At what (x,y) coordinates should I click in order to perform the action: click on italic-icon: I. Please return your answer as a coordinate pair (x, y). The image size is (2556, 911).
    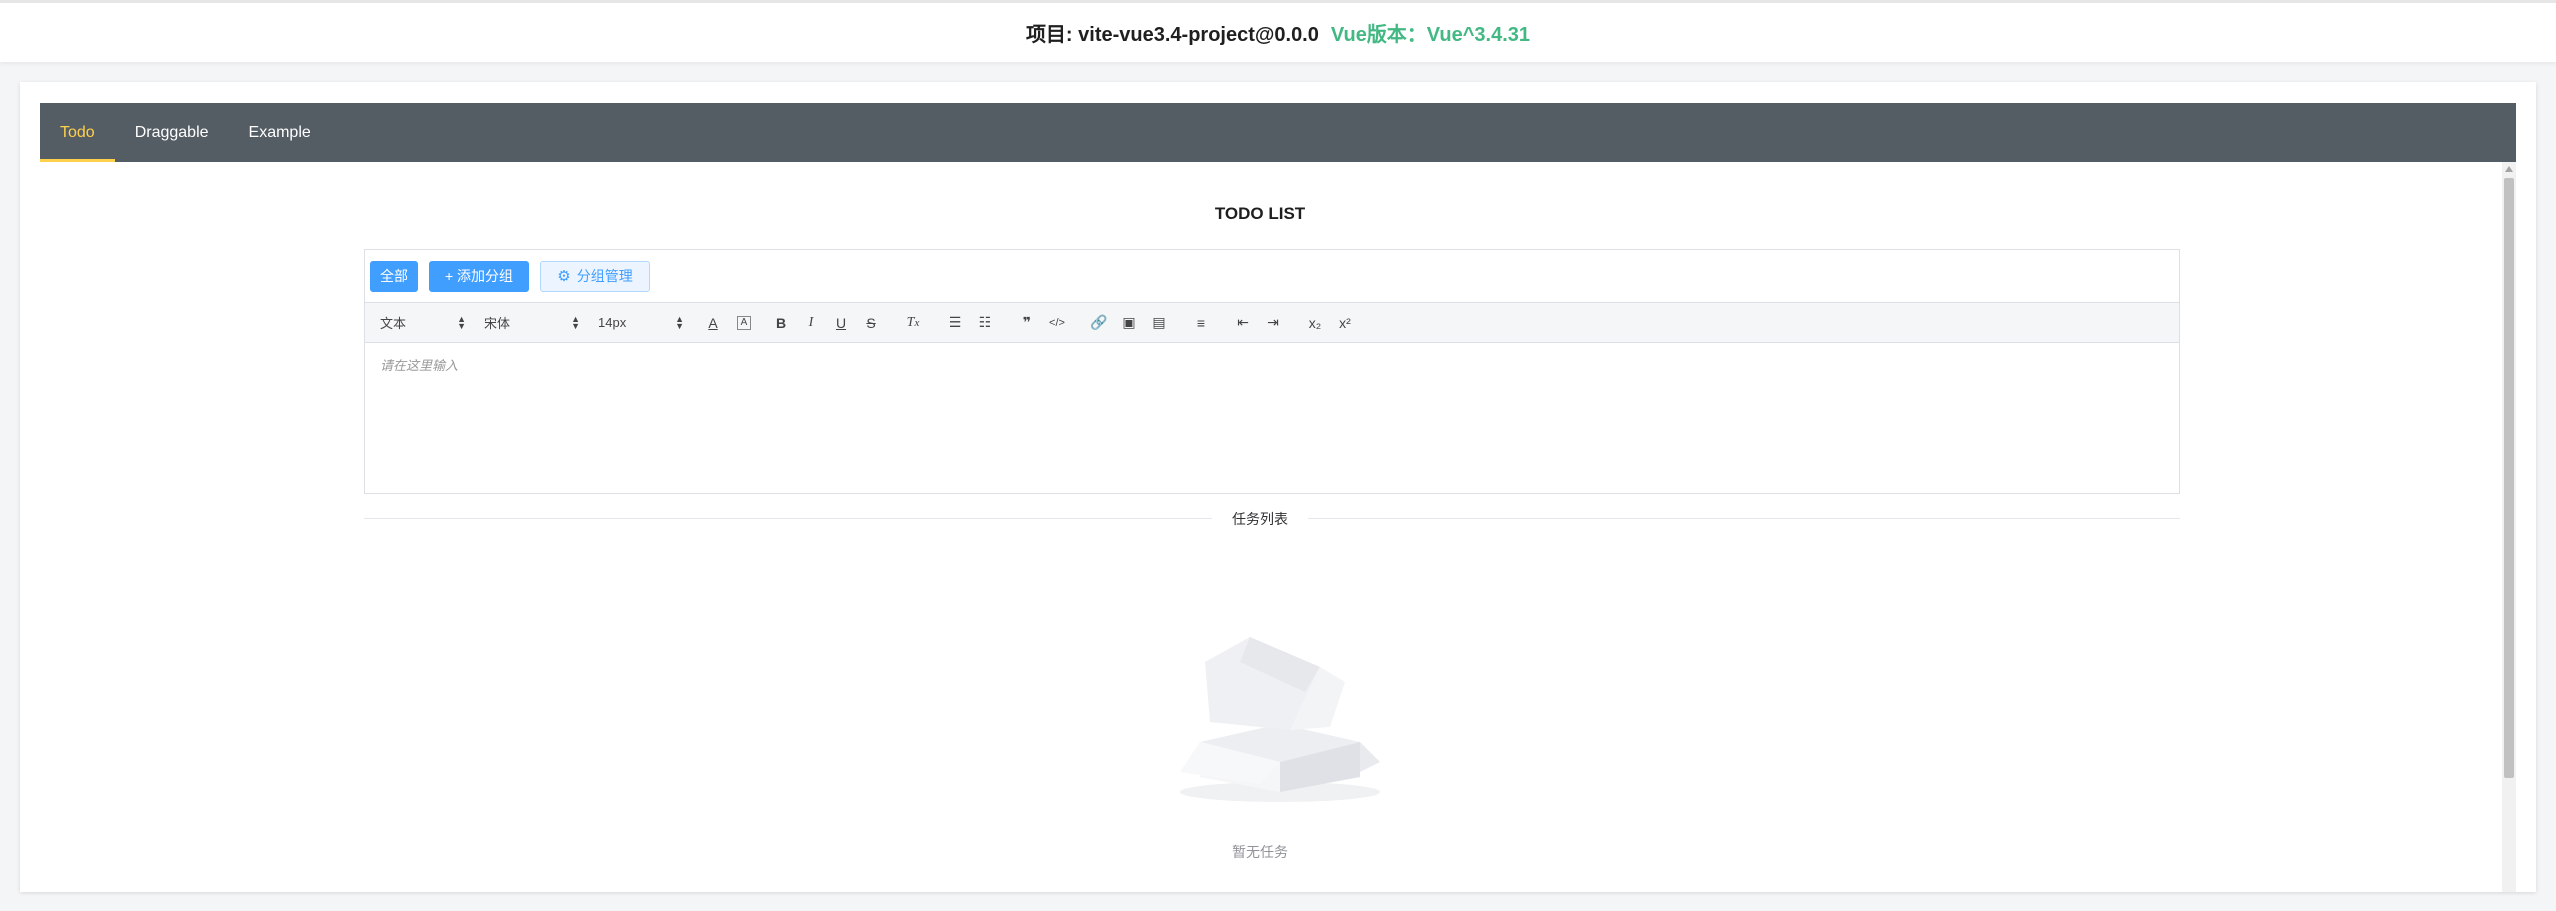
    Looking at the image, I should click on (811, 323).